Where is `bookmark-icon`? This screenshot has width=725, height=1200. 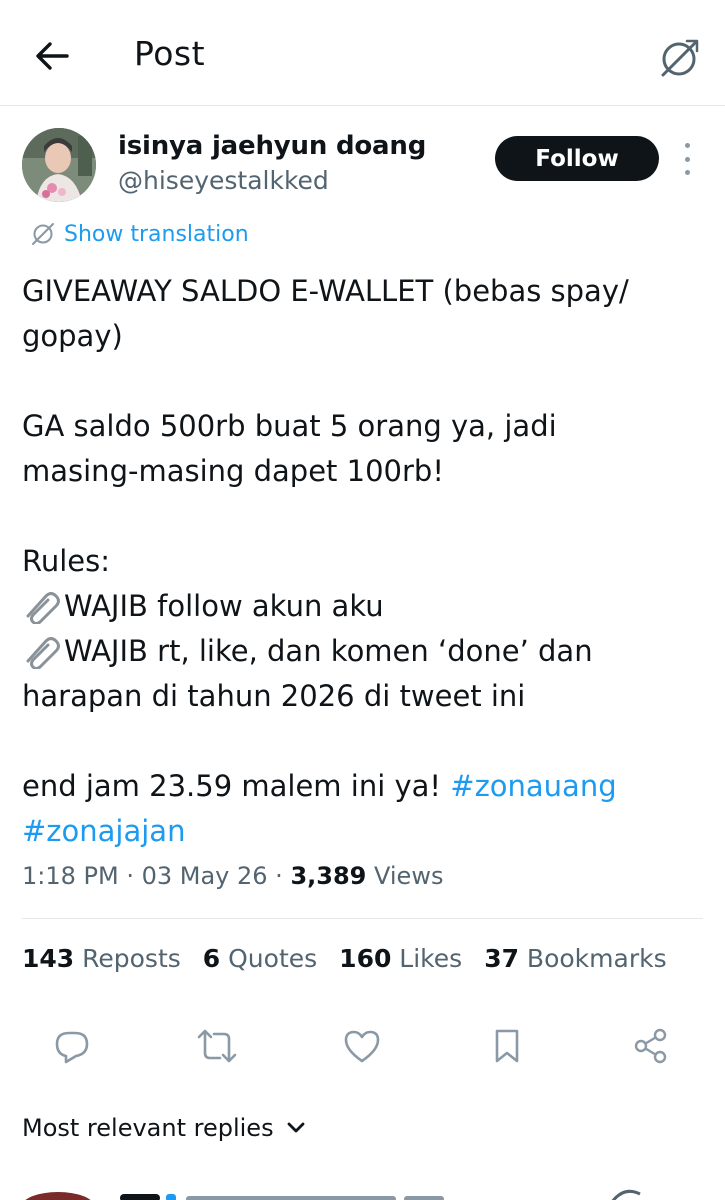
bookmark-icon is located at coordinates (507, 1046).